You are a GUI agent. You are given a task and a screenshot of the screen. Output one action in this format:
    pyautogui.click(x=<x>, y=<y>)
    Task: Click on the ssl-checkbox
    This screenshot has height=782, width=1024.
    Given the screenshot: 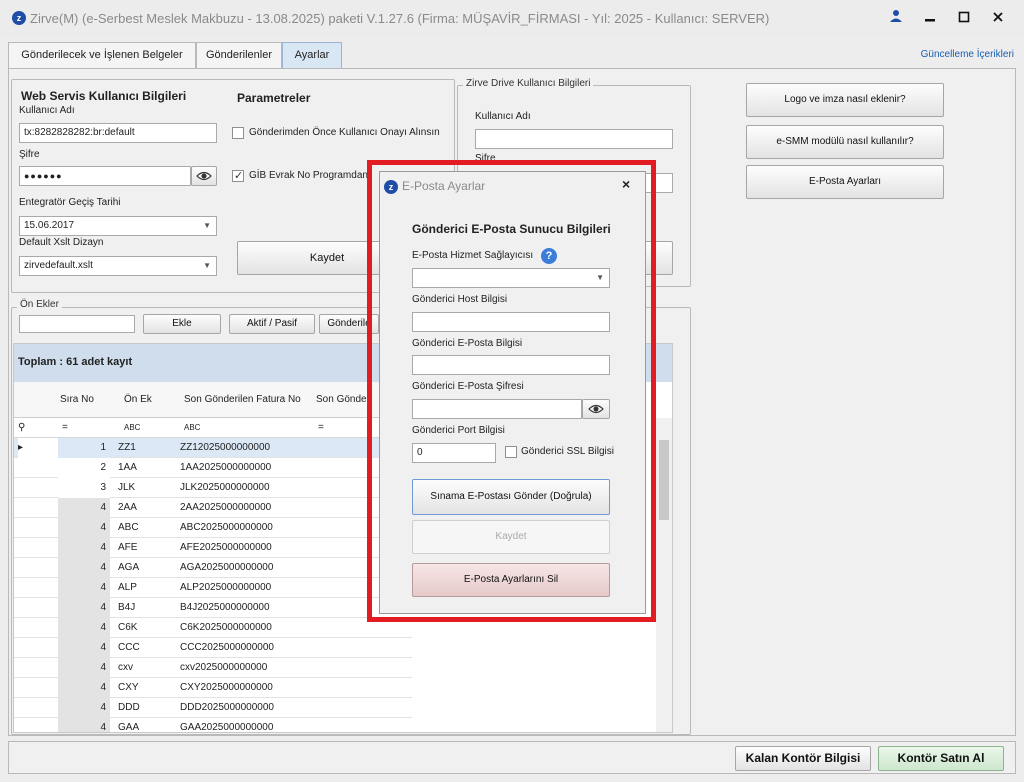 What is the action you would take?
    pyautogui.click(x=511, y=452)
    